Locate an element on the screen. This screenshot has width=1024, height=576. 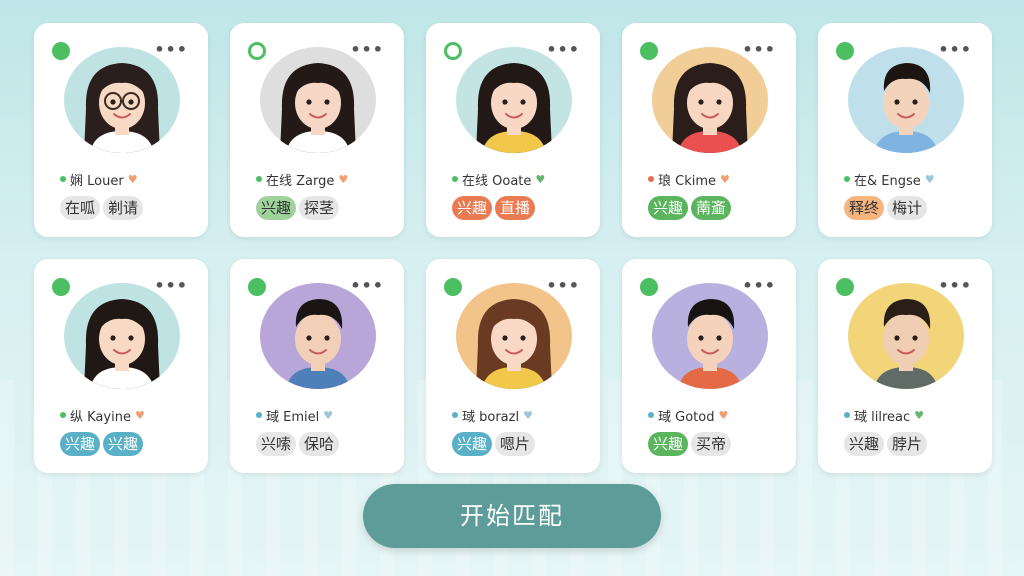
interest-tag: 嗯片 is located at coordinates (515, 444).